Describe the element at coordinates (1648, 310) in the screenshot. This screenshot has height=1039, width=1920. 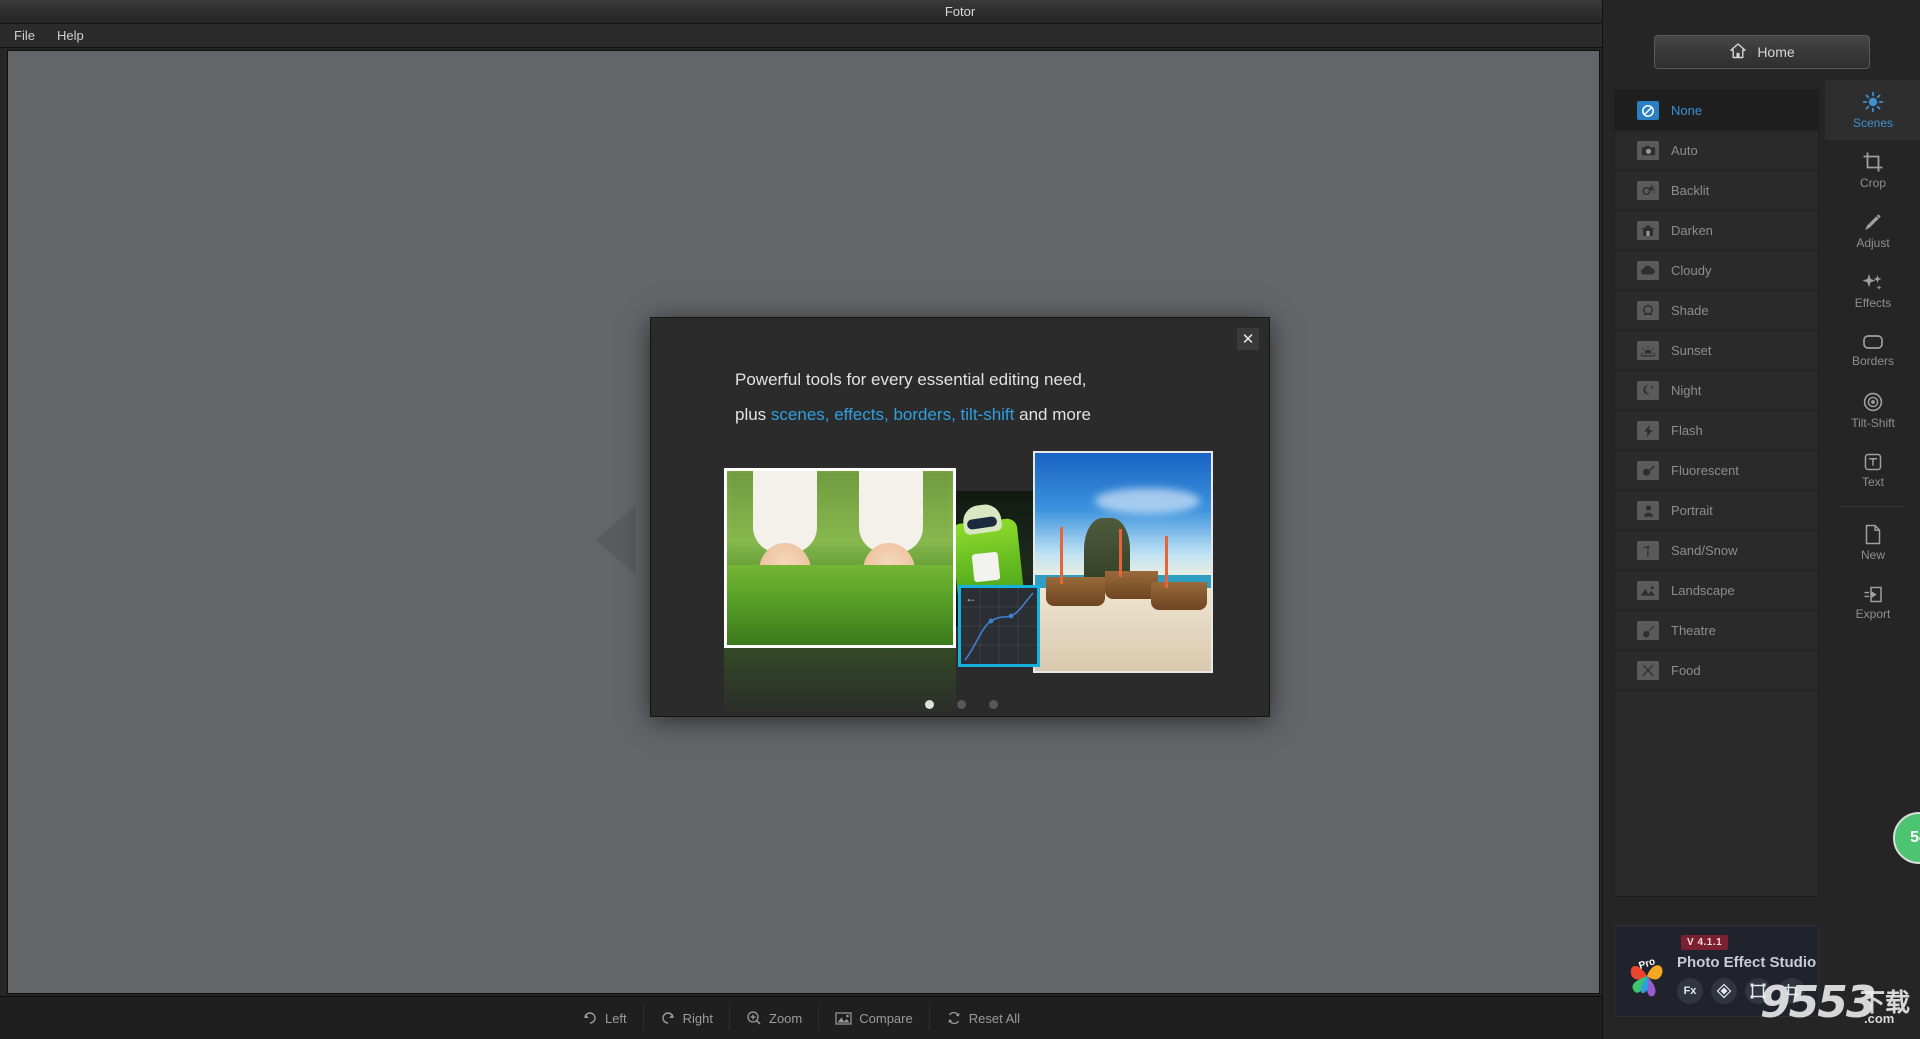
I see `shade-icon` at that location.